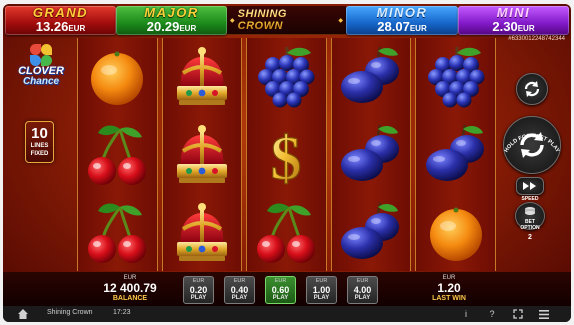 The width and height of the screenshot is (574, 325). I want to click on jackpot-minor-currency: EUR, so click(418, 28).